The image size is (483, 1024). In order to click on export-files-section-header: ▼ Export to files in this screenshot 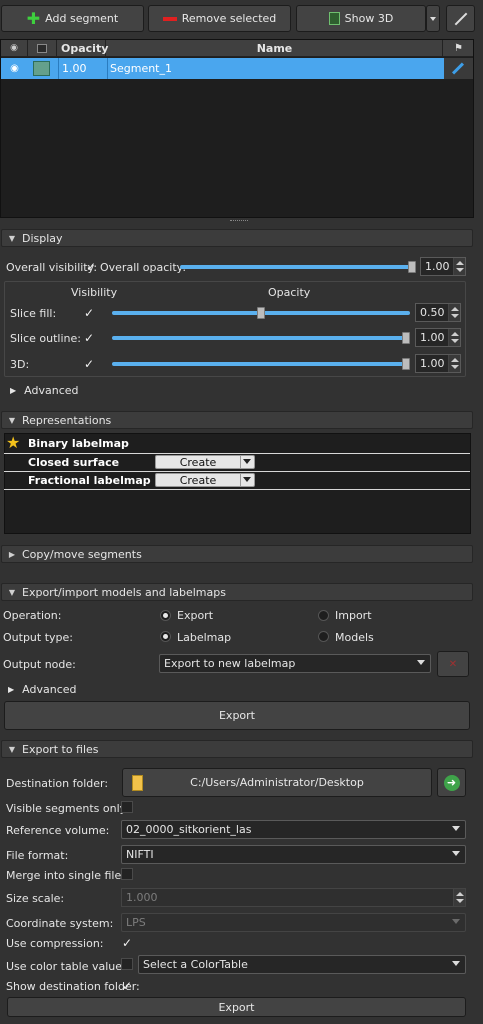, I will do `click(237, 749)`.